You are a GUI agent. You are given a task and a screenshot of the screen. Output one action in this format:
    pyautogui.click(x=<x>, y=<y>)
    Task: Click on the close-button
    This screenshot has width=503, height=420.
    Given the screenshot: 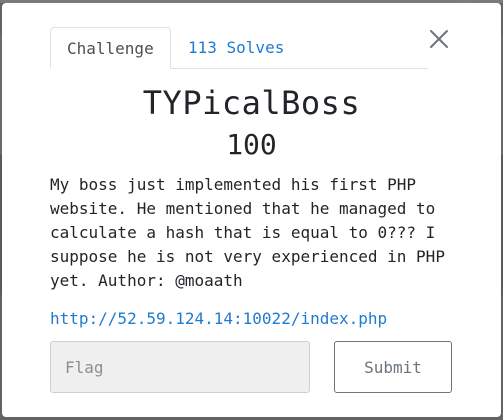 What is the action you would take?
    pyautogui.click(x=439, y=39)
    